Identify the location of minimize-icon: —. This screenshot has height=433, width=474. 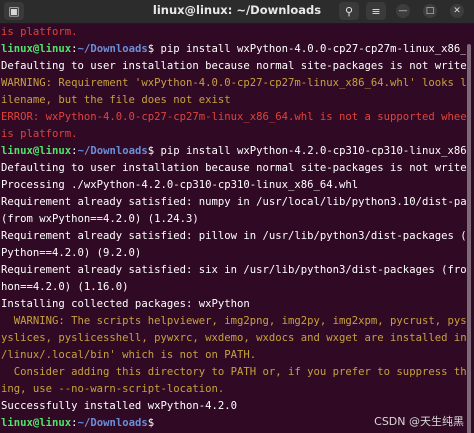
(403, 11).